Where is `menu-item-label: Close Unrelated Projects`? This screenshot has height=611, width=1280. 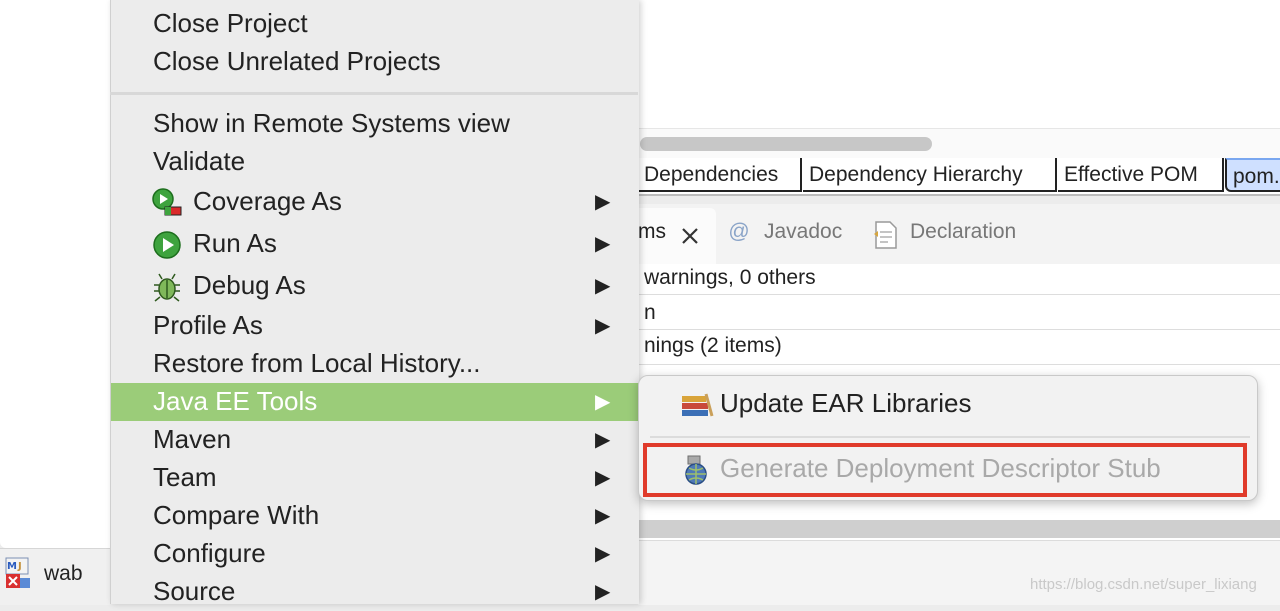 menu-item-label: Close Unrelated Projects is located at coordinates (297, 61).